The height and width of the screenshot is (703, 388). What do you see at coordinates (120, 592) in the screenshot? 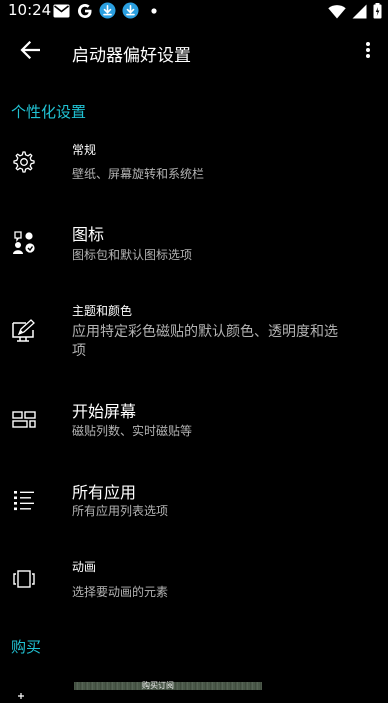
I see `pref-summary: 选择要动画的元素` at bounding box center [120, 592].